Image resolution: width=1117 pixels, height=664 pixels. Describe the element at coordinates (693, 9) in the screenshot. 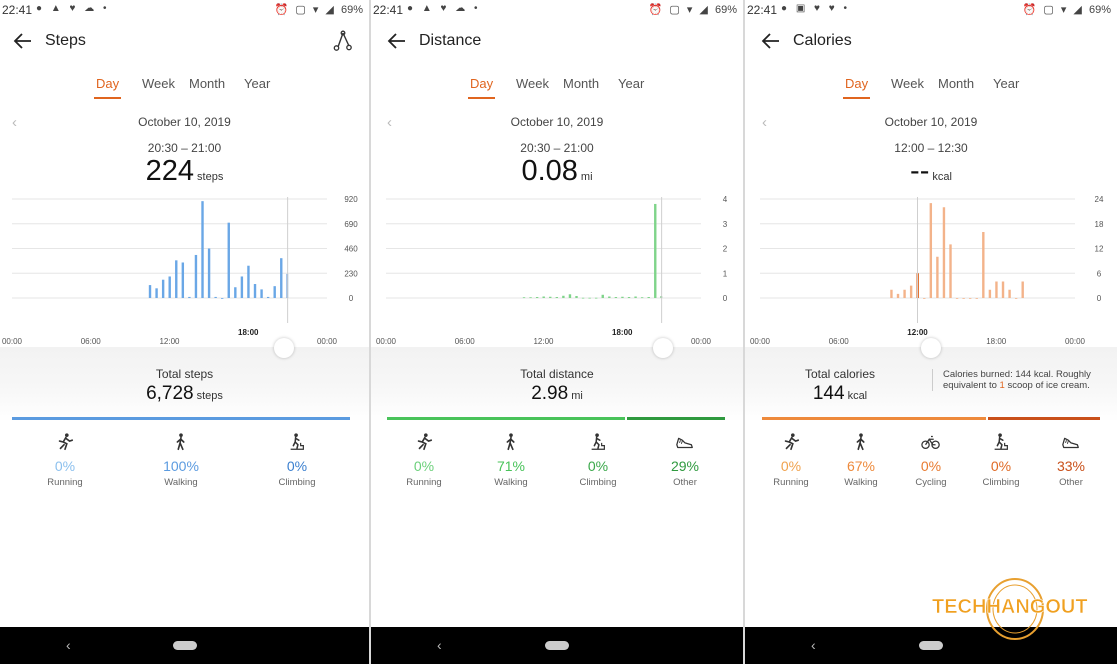

I see `status-right: ⏰ ▢ ▾ ◢ 69%` at that location.